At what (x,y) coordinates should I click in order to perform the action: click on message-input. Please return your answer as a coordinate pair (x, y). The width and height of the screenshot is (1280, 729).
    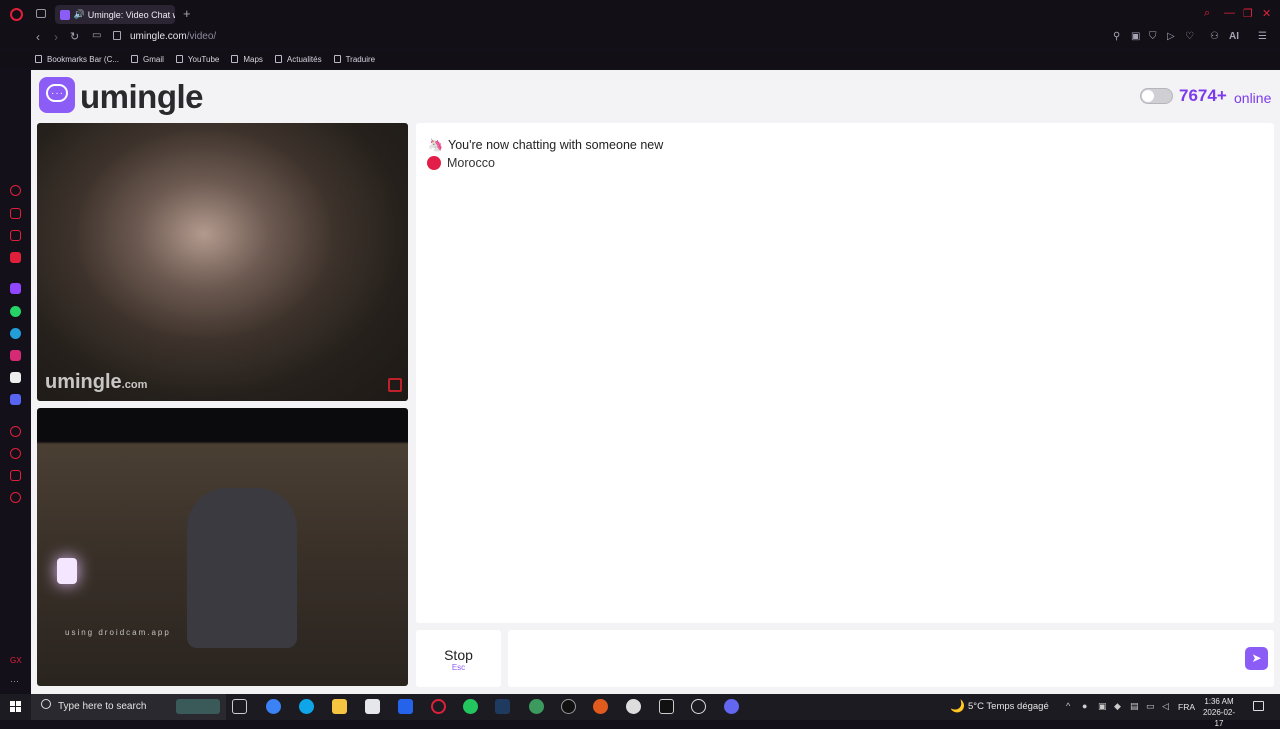
    Looking at the image, I should click on (891, 658).